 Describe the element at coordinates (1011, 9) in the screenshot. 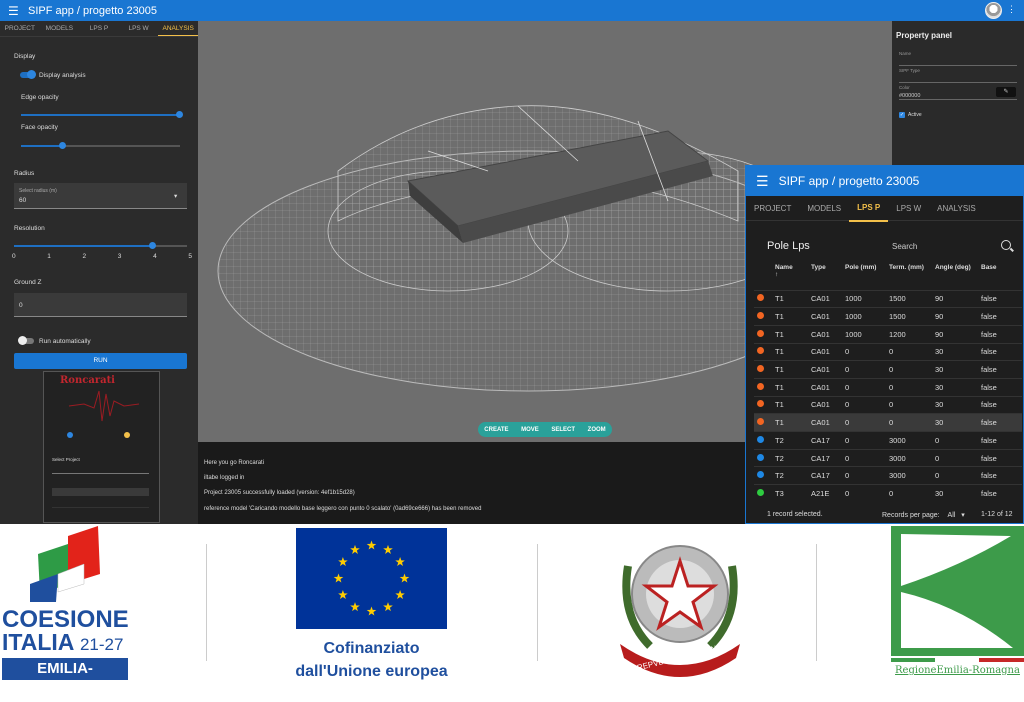

I see `account-menu-icon: ⋮` at that location.